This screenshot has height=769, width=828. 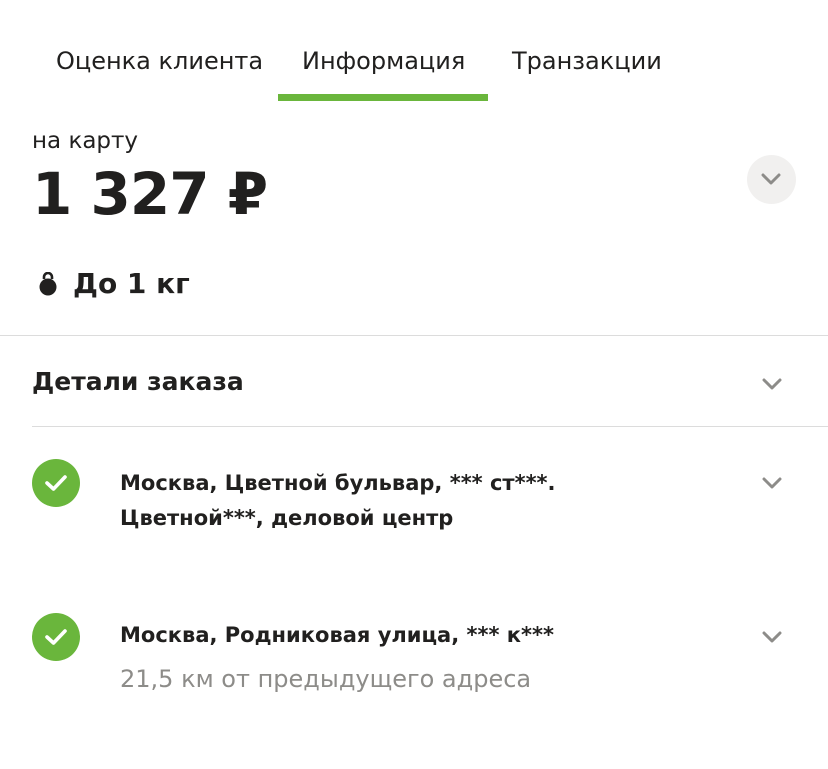 What do you see at coordinates (48, 284) in the screenshot?
I see `kettlebell-icon` at bounding box center [48, 284].